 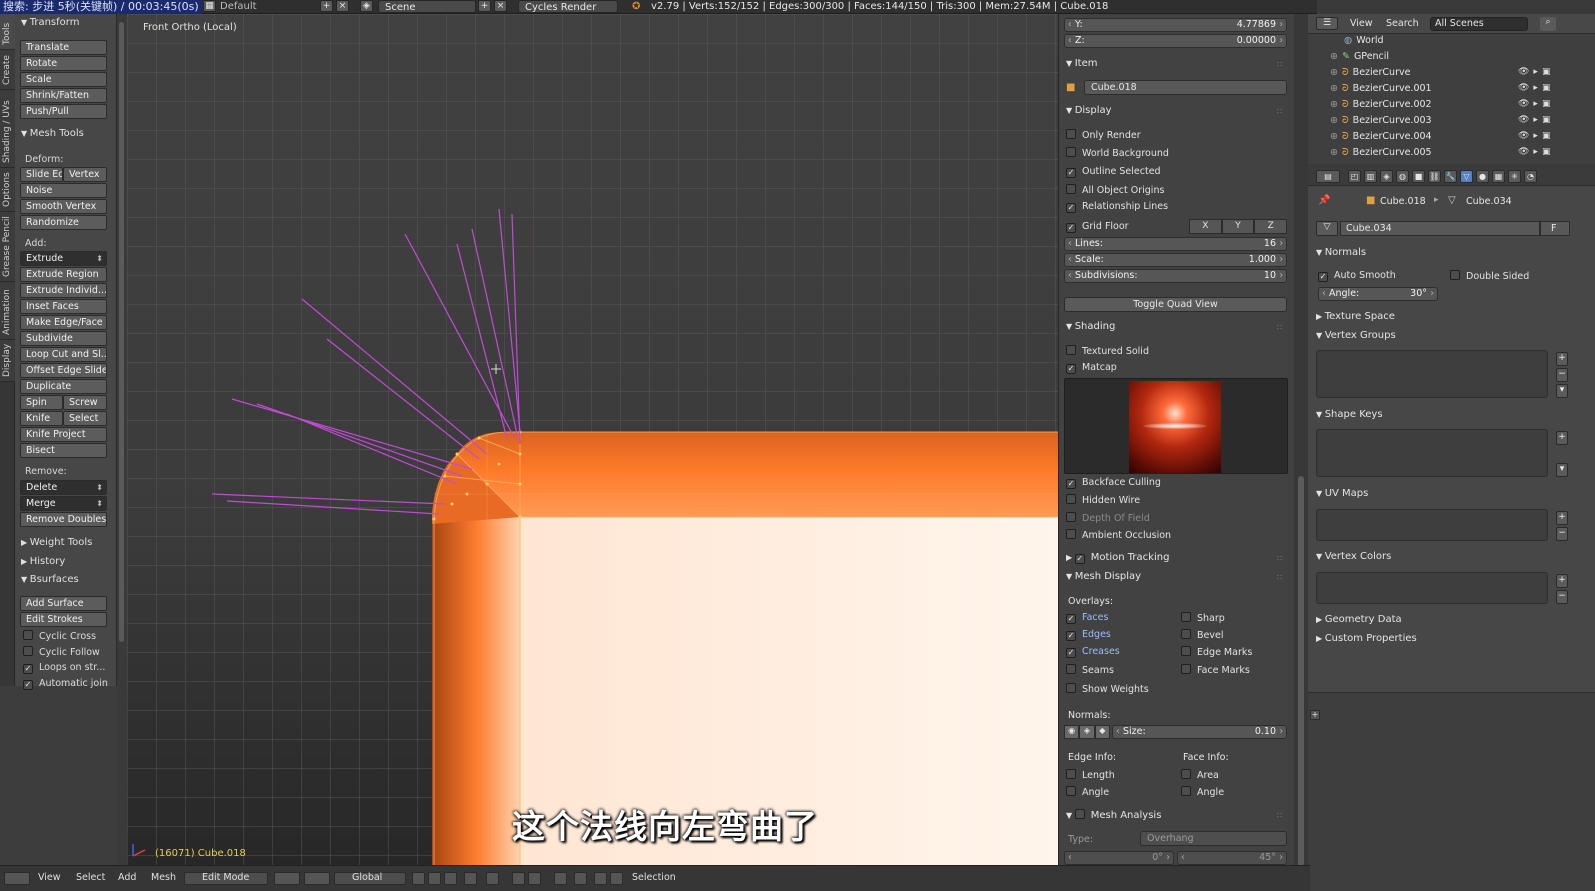 I want to click on all-object-origins-checkbox: All Object Origins, so click(x=1115, y=190).